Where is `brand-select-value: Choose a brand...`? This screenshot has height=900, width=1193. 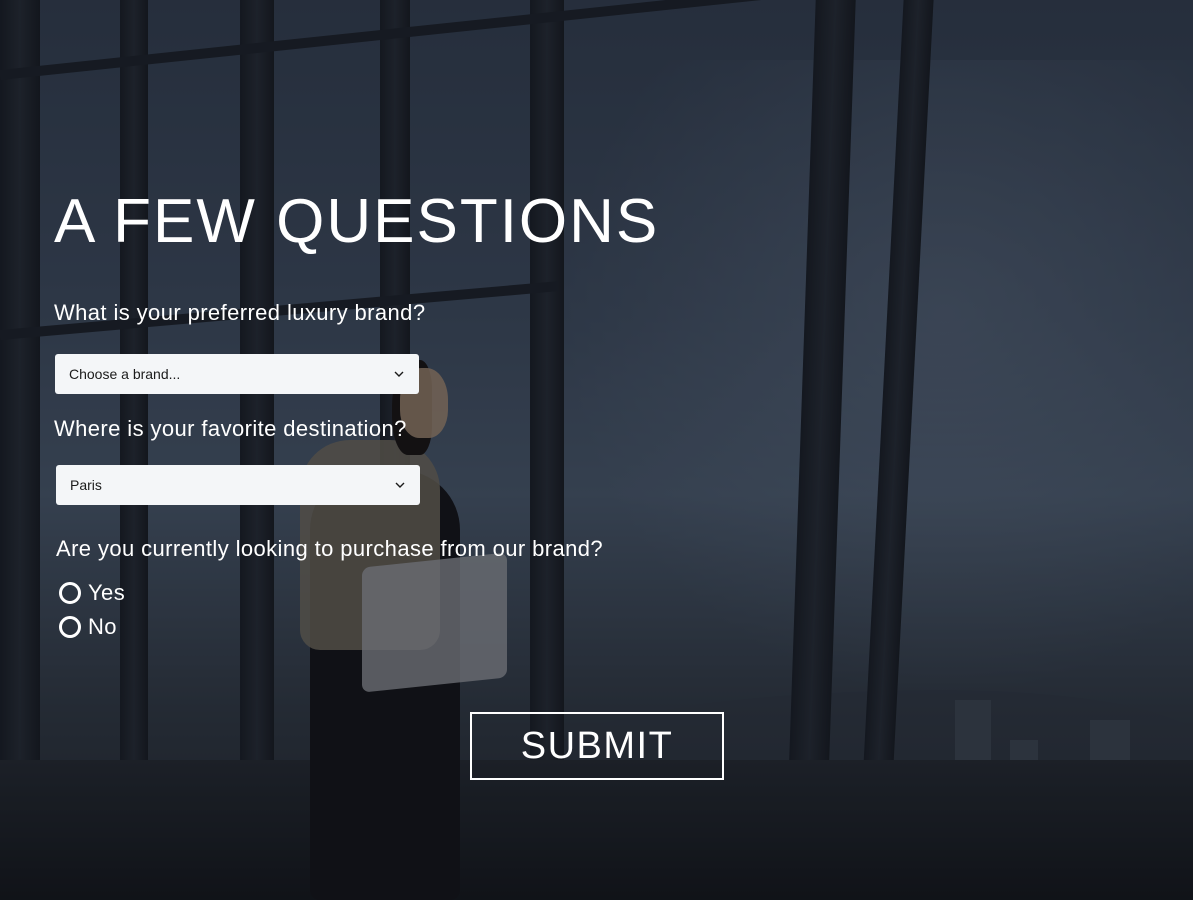
brand-select-value: Choose a brand... is located at coordinates (125, 374).